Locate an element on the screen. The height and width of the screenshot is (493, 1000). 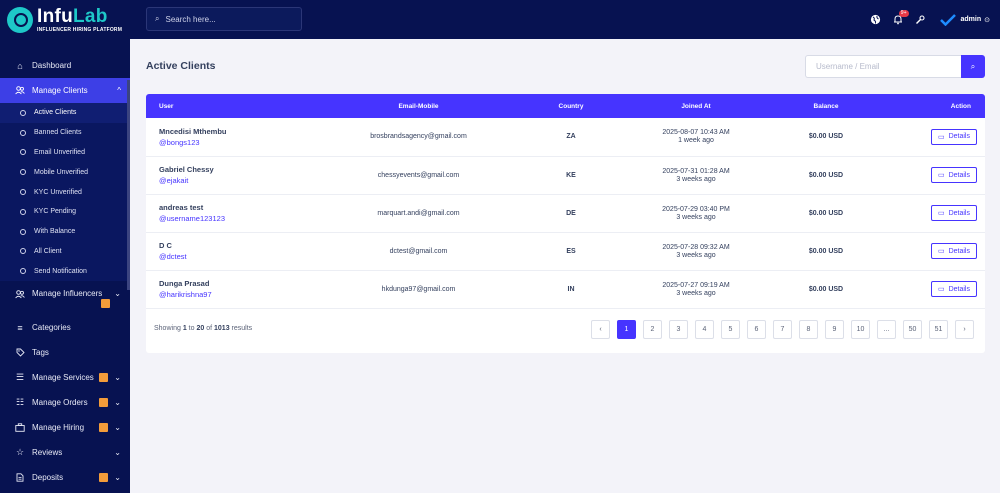
bell-icon: 9+ is located at coordinates (900, 17).